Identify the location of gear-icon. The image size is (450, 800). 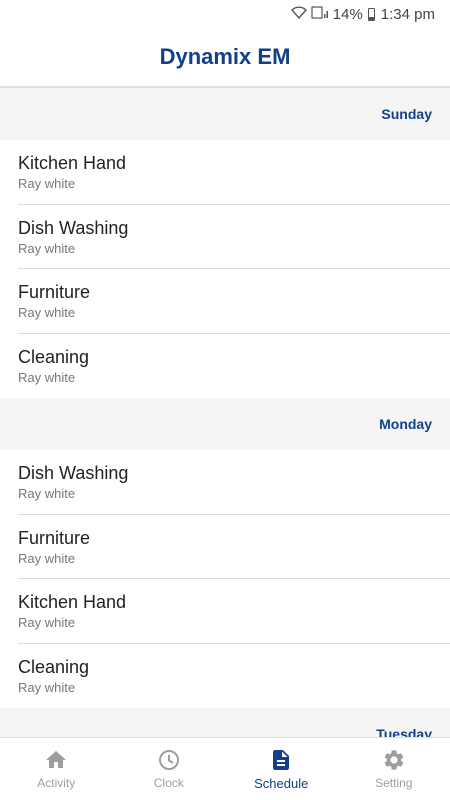
(394, 760).